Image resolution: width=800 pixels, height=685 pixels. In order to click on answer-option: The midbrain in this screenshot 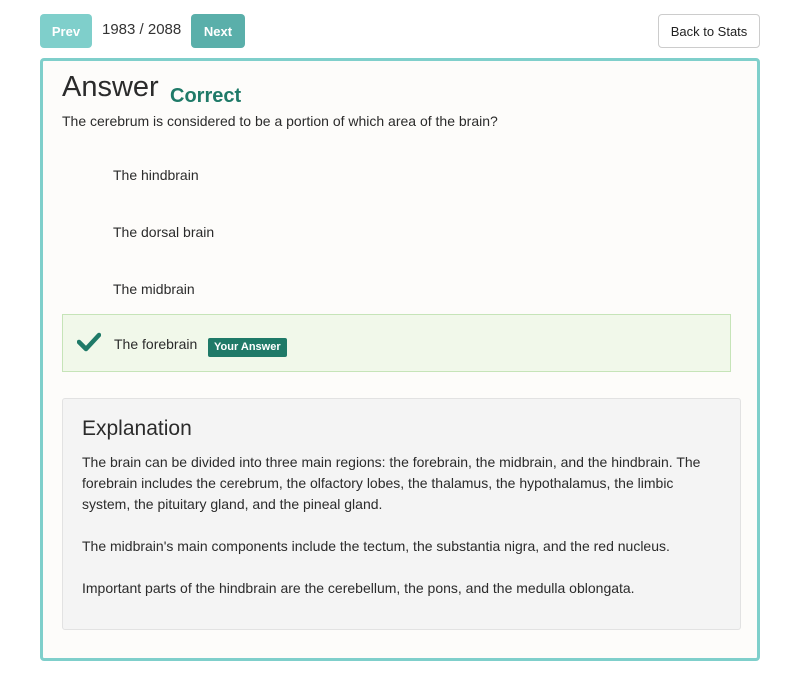, I will do `click(396, 290)`.